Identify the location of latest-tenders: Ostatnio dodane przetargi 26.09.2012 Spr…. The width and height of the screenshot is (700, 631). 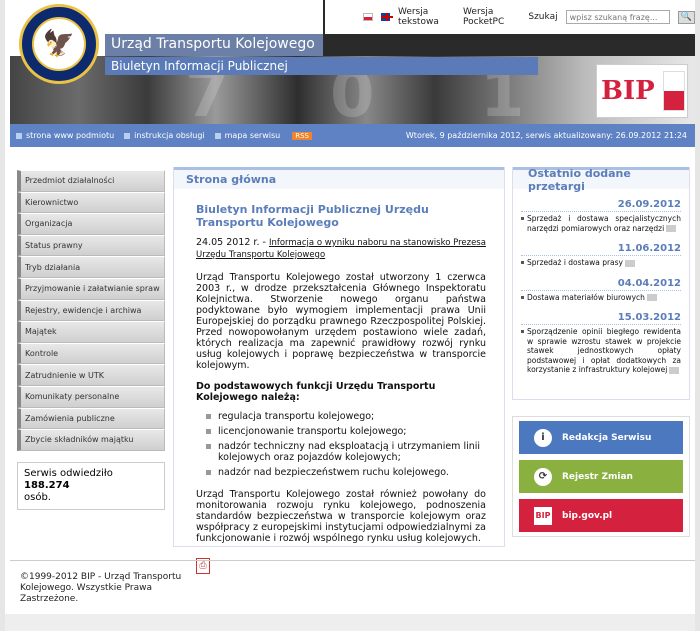
(601, 283).